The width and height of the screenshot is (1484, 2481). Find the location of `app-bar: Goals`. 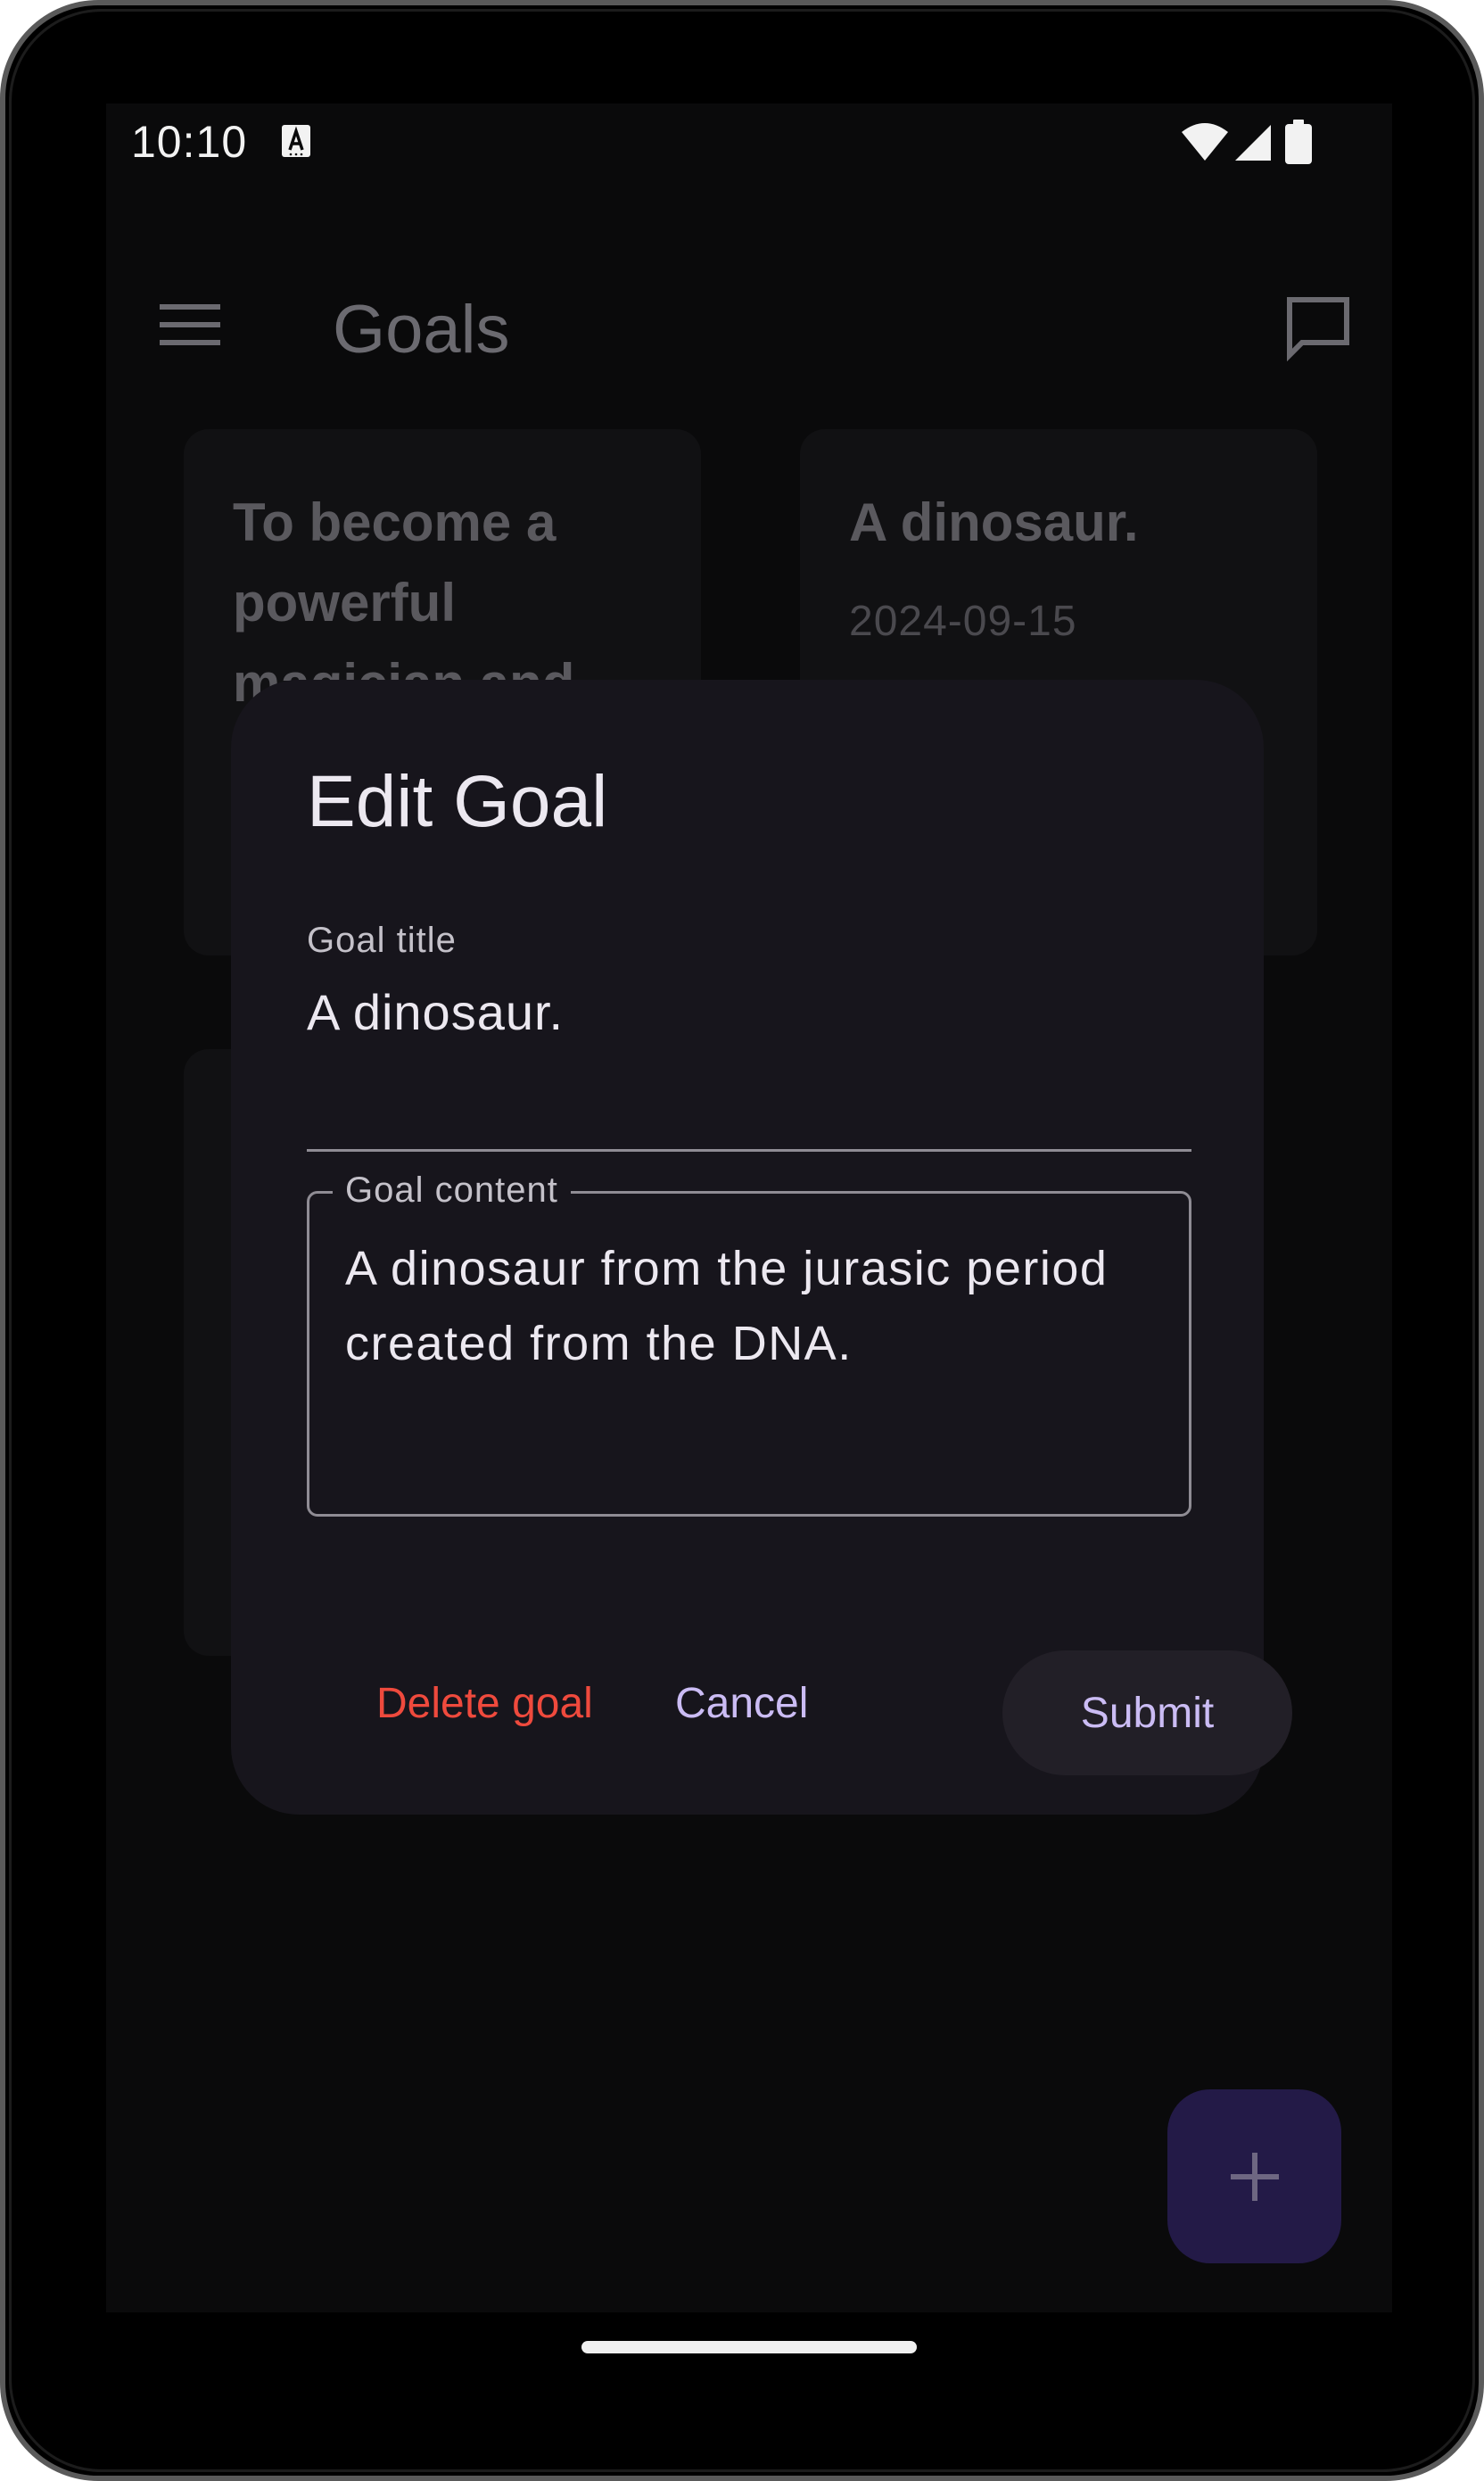

app-bar: Goals is located at coordinates (749, 322).